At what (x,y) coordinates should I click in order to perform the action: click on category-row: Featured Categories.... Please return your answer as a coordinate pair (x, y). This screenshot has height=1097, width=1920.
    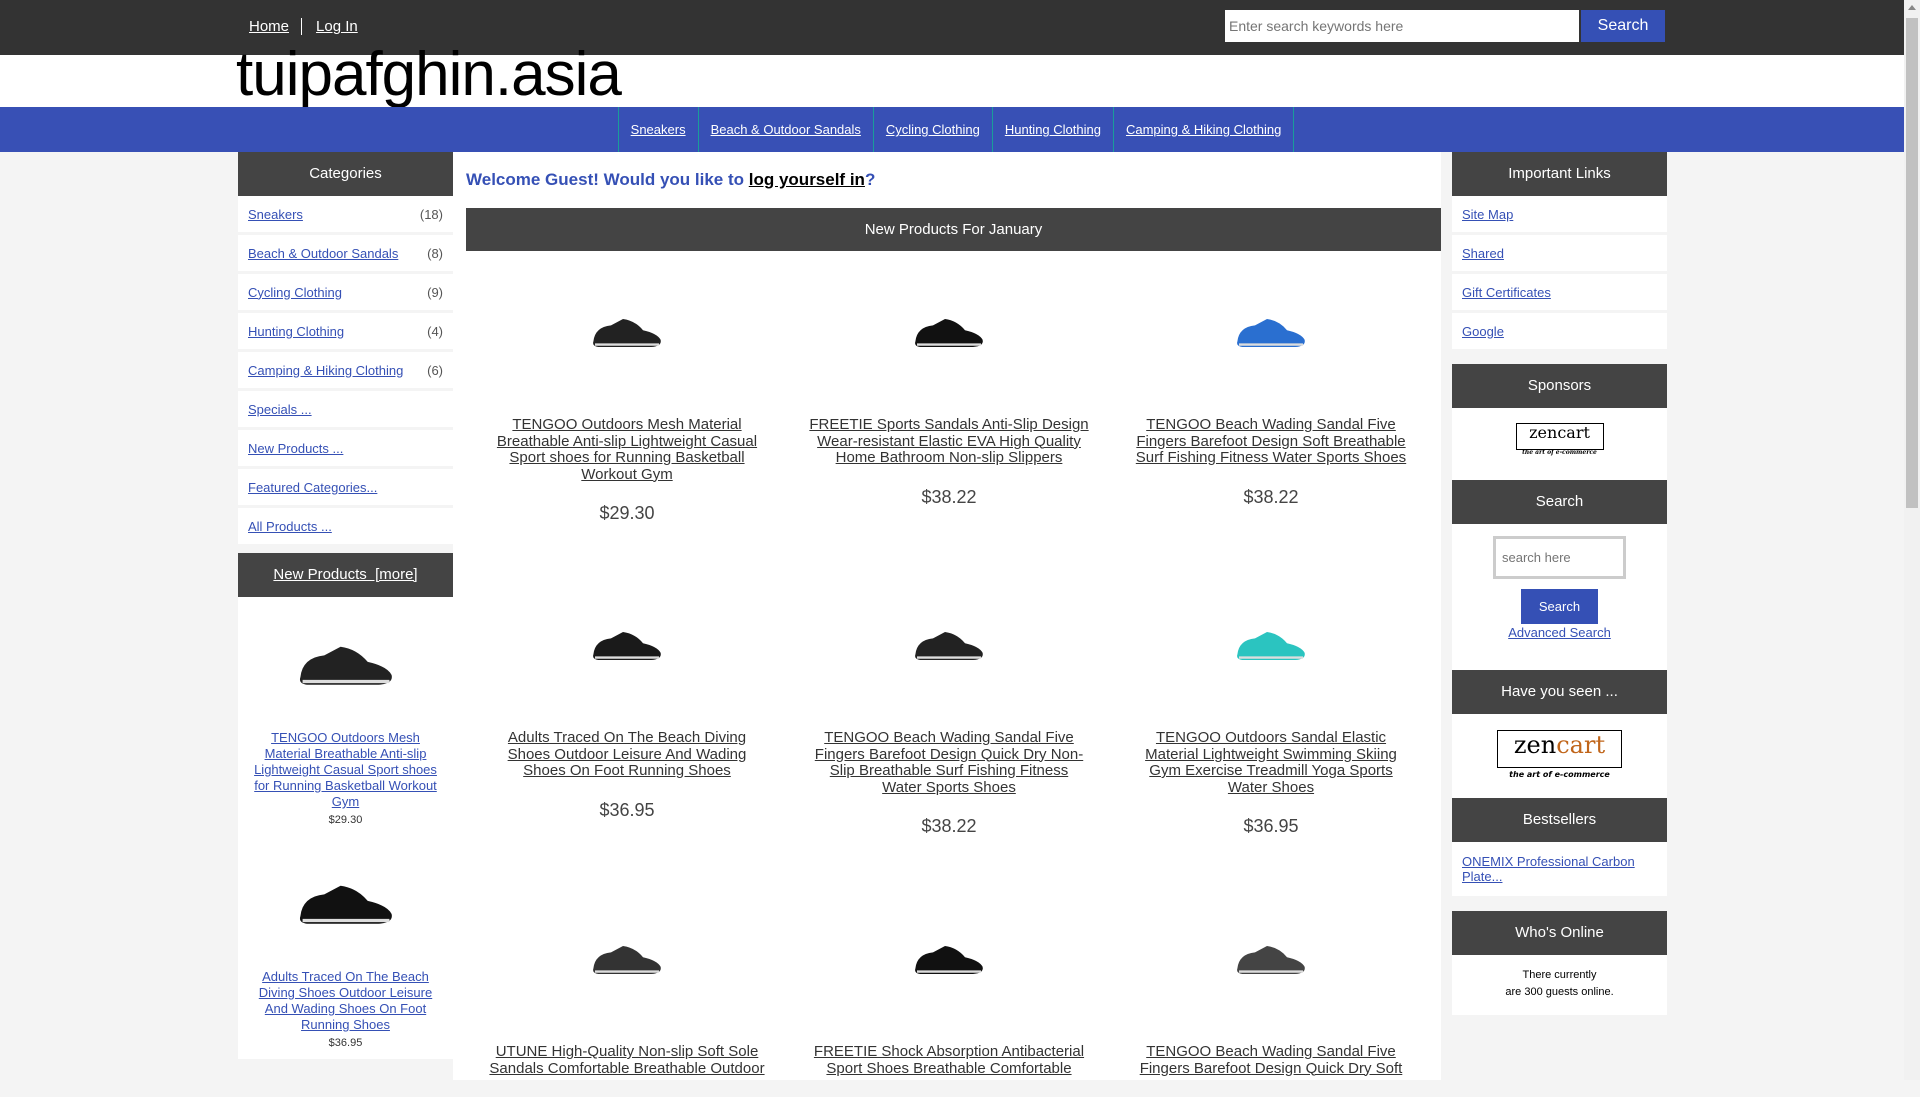
    Looking at the image, I should click on (345, 487).